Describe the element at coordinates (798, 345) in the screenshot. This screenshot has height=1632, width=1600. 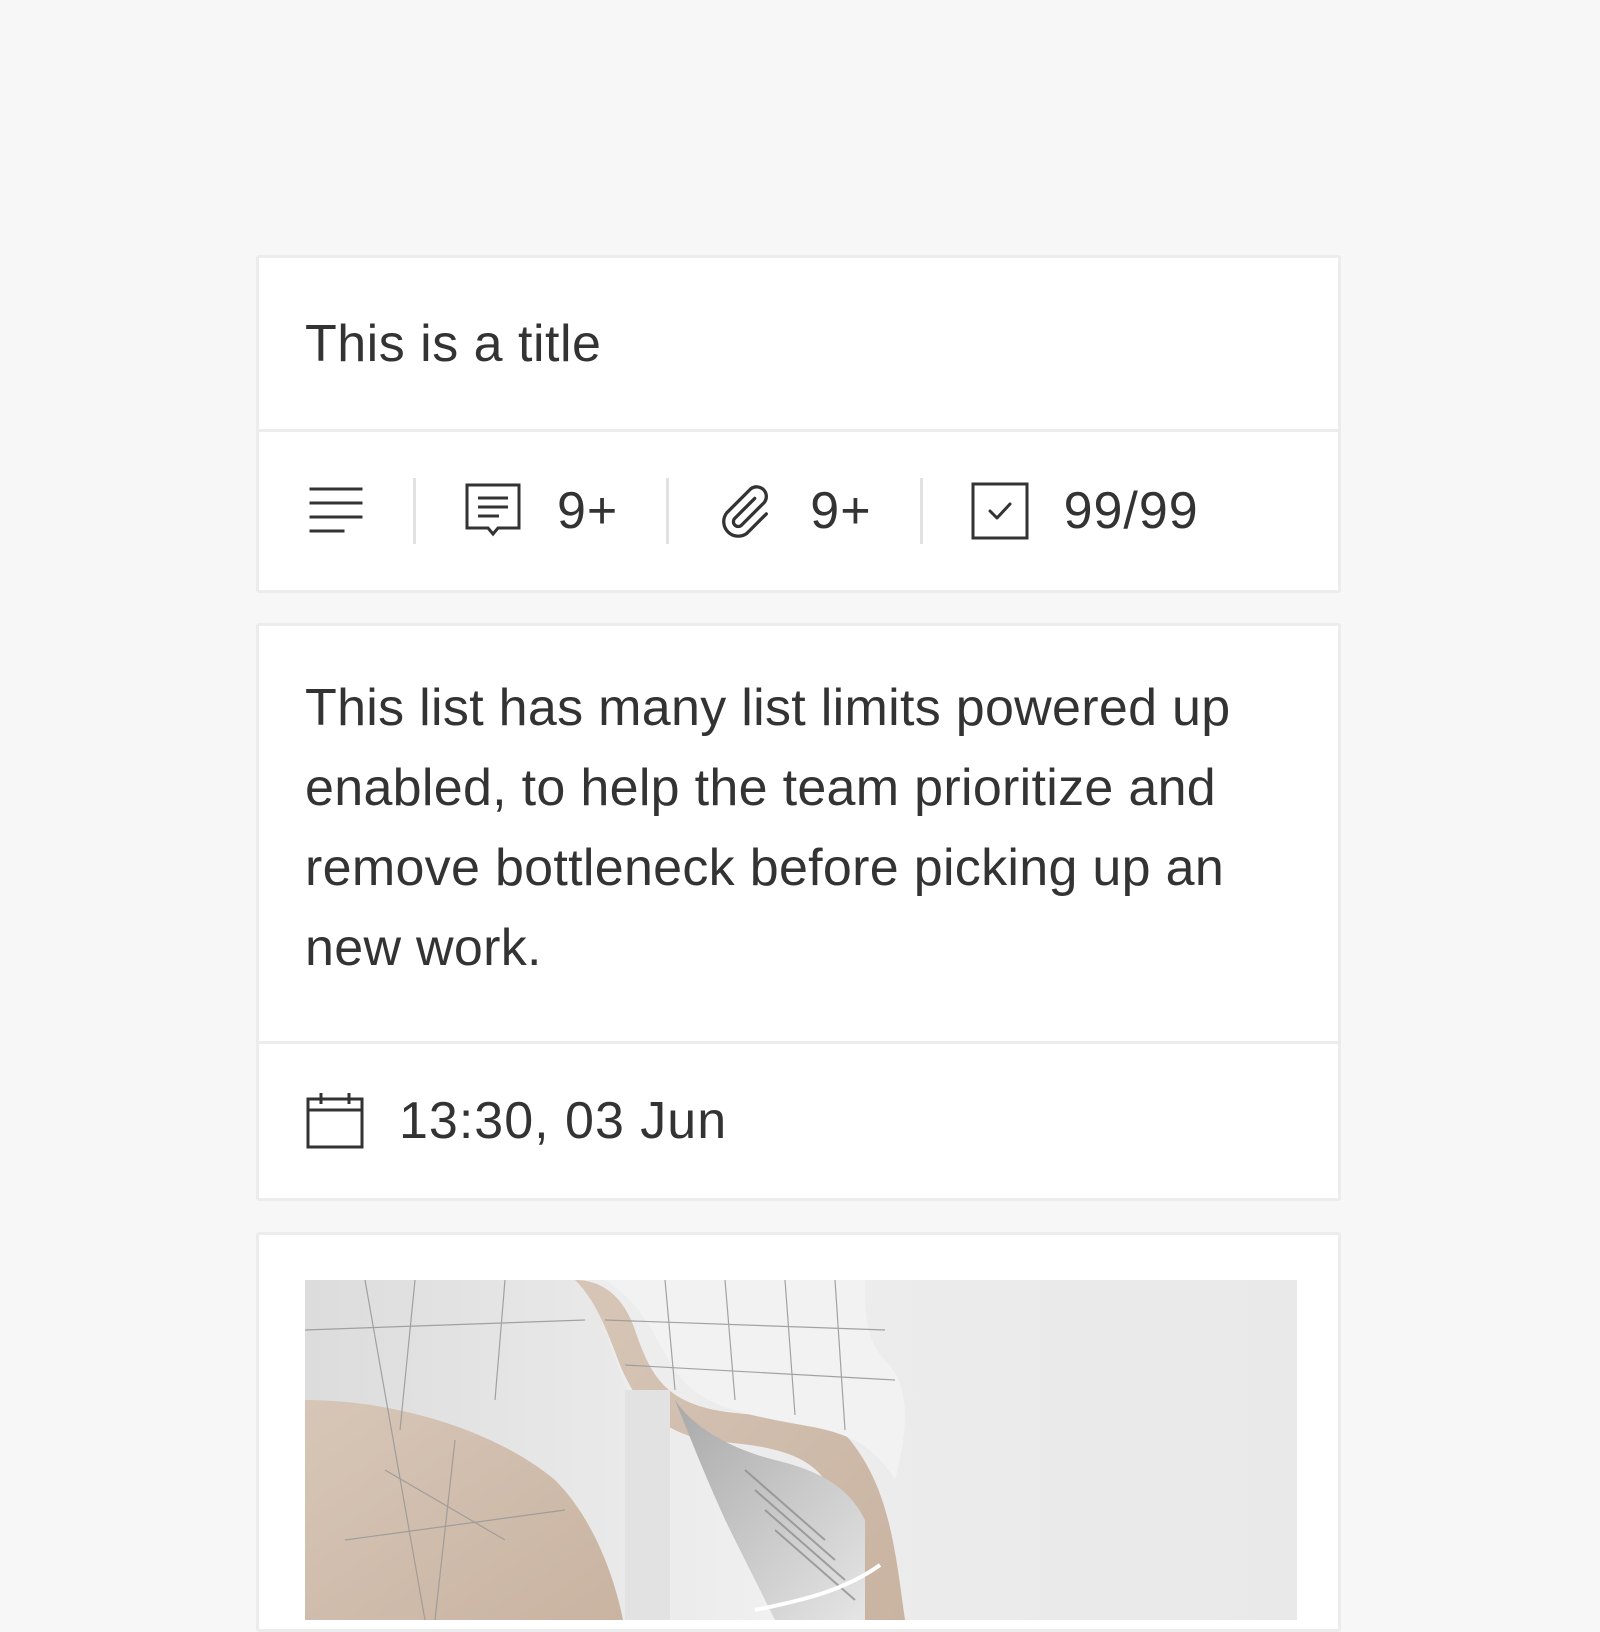
I see `card-title-row: This is a title` at that location.